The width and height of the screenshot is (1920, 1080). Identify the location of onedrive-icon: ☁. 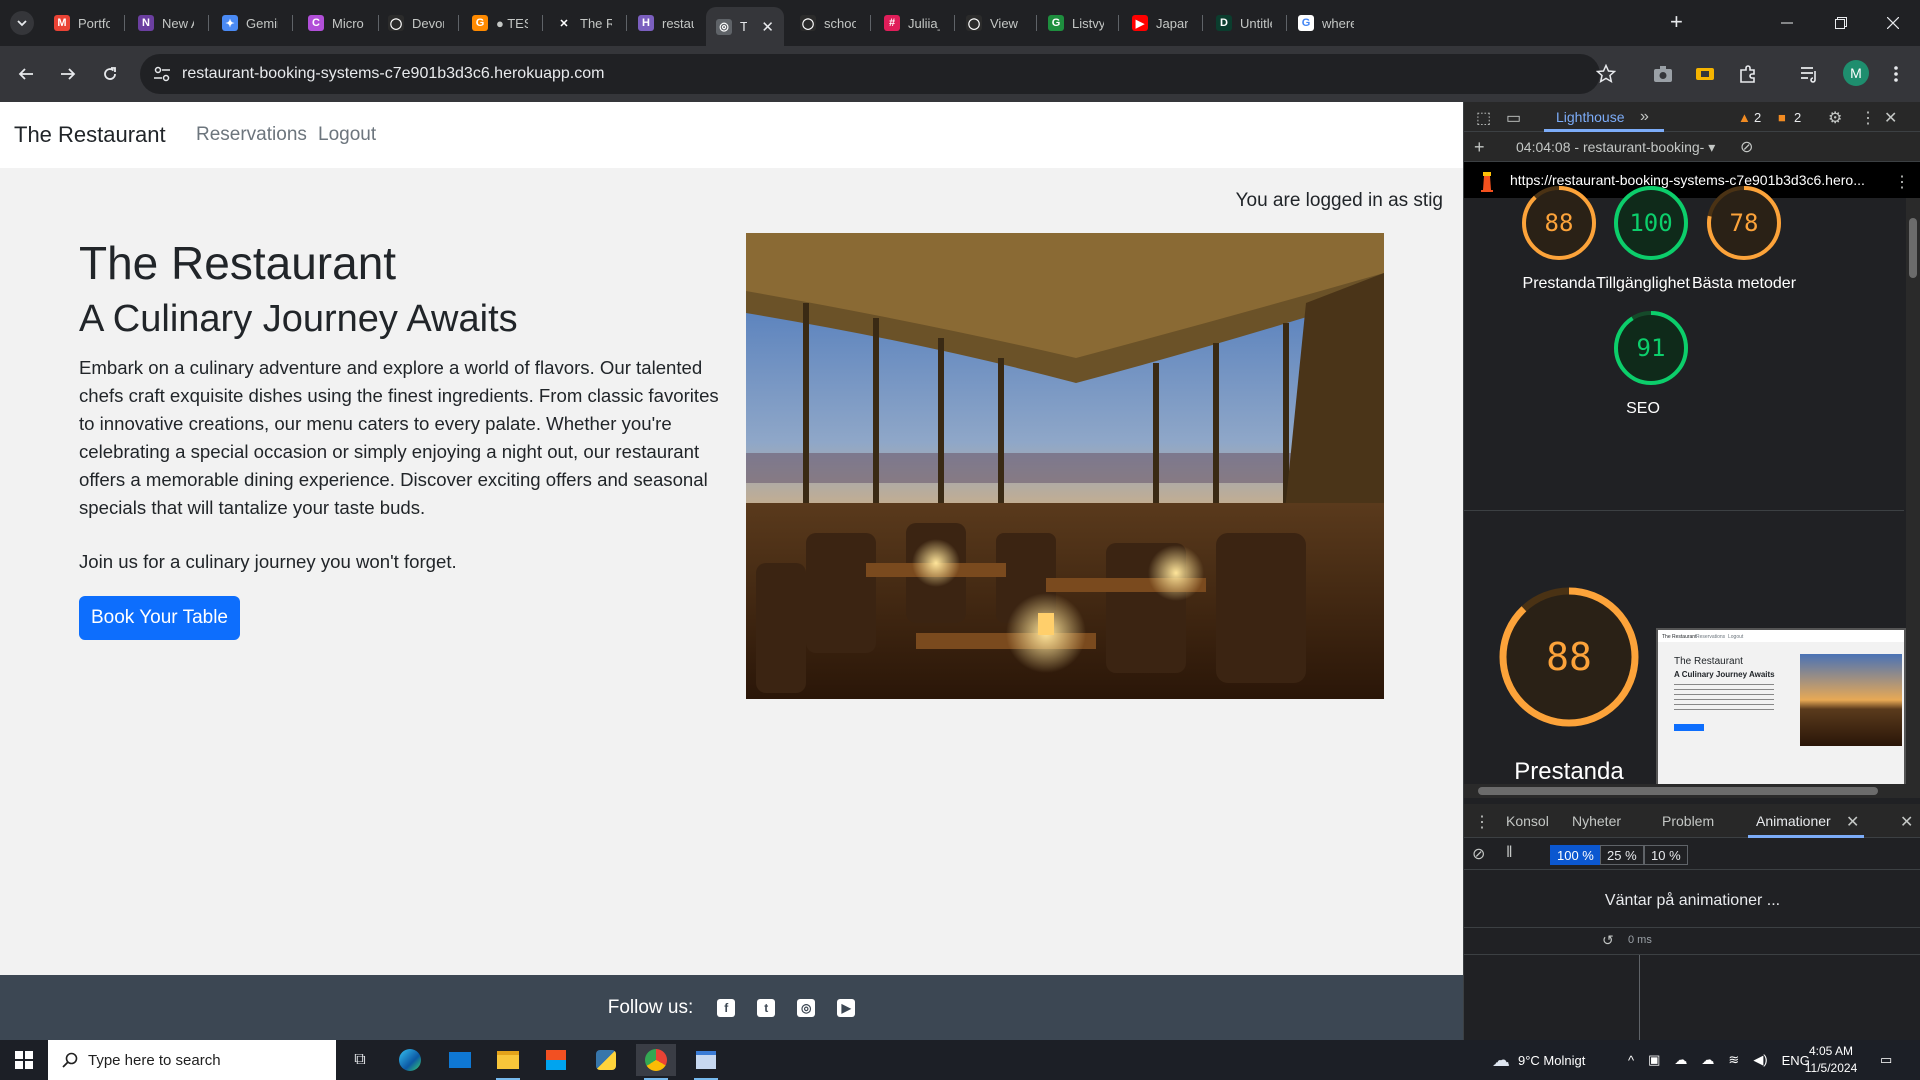
(1680, 1060).